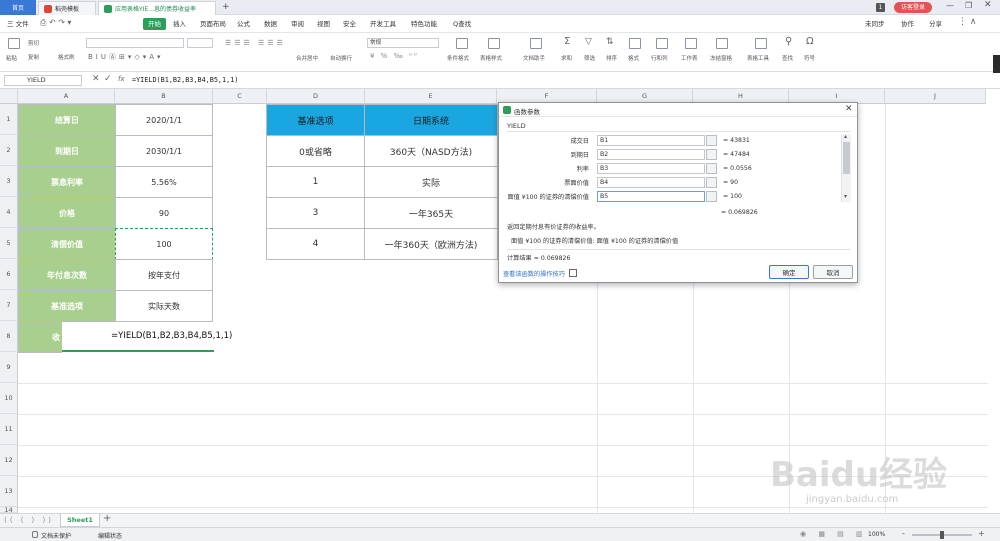 The height and width of the screenshot is (541, 1000). Describe the element at coordinates (67, 306) in the screenshot. I see `cell-a7: 基准选项` at that location.